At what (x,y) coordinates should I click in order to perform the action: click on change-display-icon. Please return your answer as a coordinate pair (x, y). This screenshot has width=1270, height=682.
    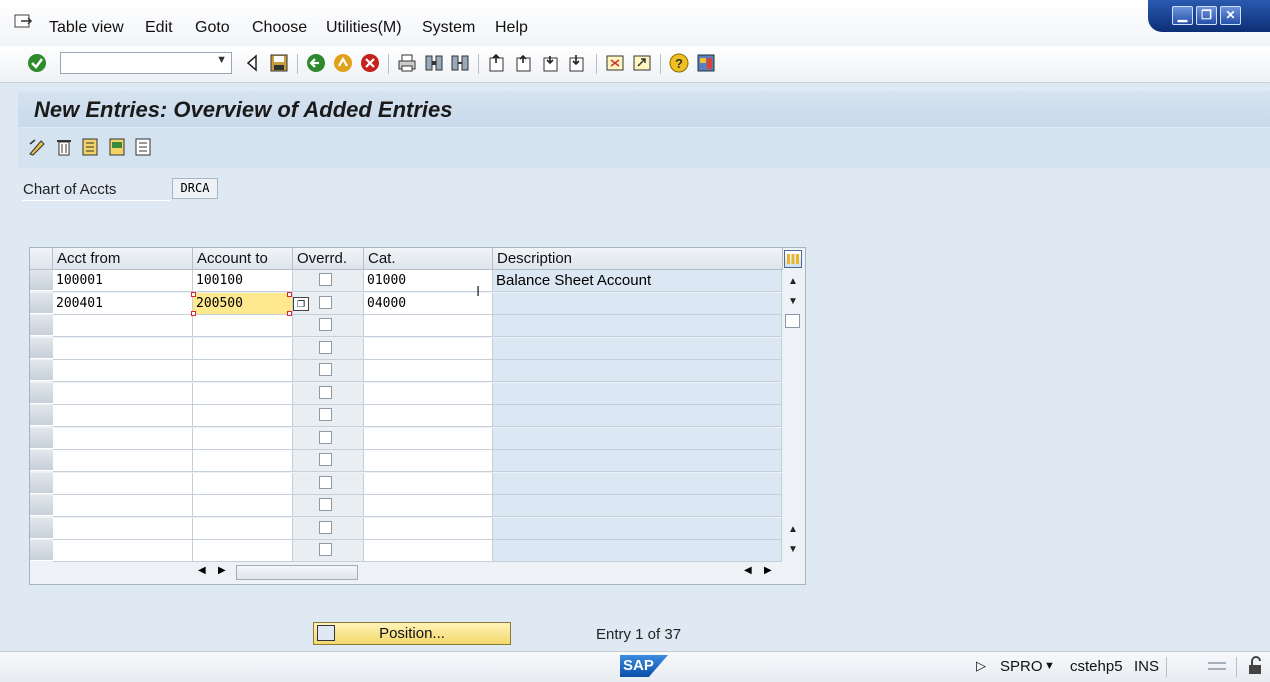
    Looking at the image, I should click on (37, 147).